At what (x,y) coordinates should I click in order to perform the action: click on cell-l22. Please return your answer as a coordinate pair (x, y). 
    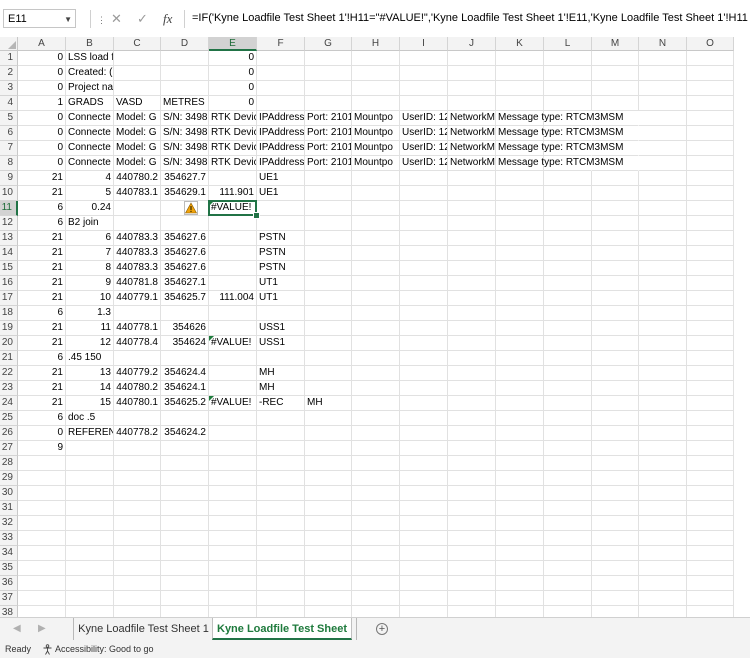
    Looking at the image, I should click on (568, 373).